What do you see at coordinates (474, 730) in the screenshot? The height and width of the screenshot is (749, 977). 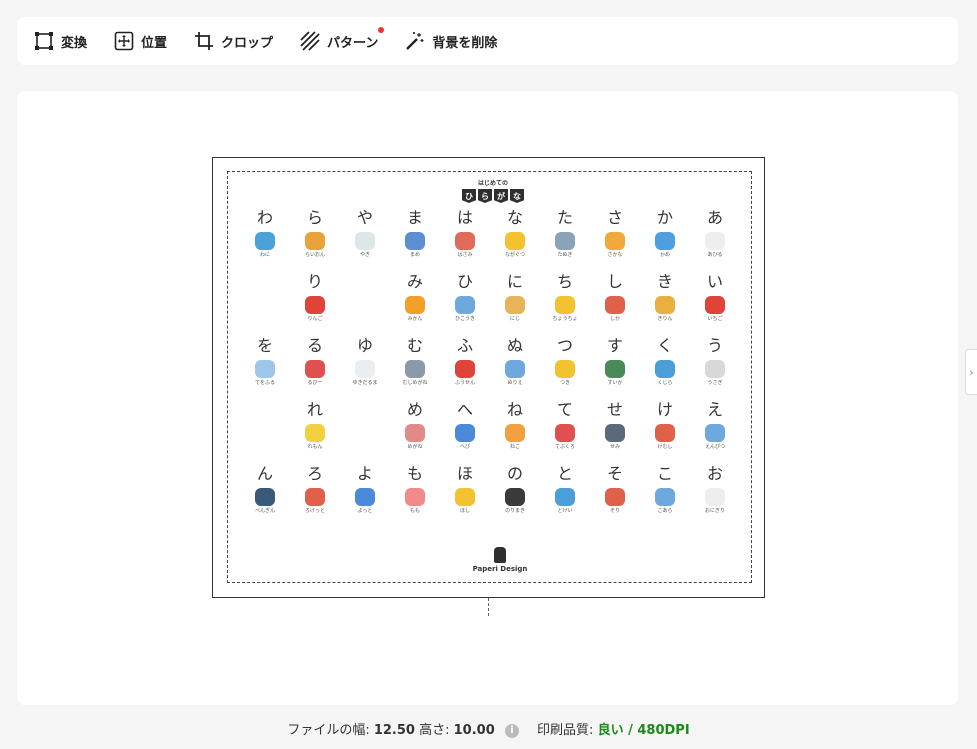 I see `height-value: 10.00` at bounding box center [474, 730].